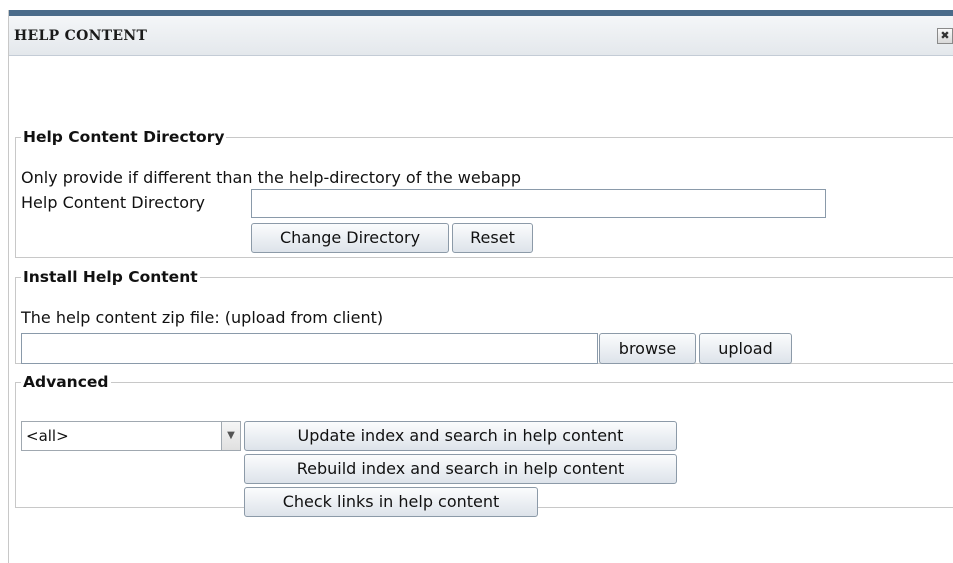  What do you see at coordinates (492, 238) in the screenshot?
I see `reset-button: Reset` at bounding box center [492, 238].